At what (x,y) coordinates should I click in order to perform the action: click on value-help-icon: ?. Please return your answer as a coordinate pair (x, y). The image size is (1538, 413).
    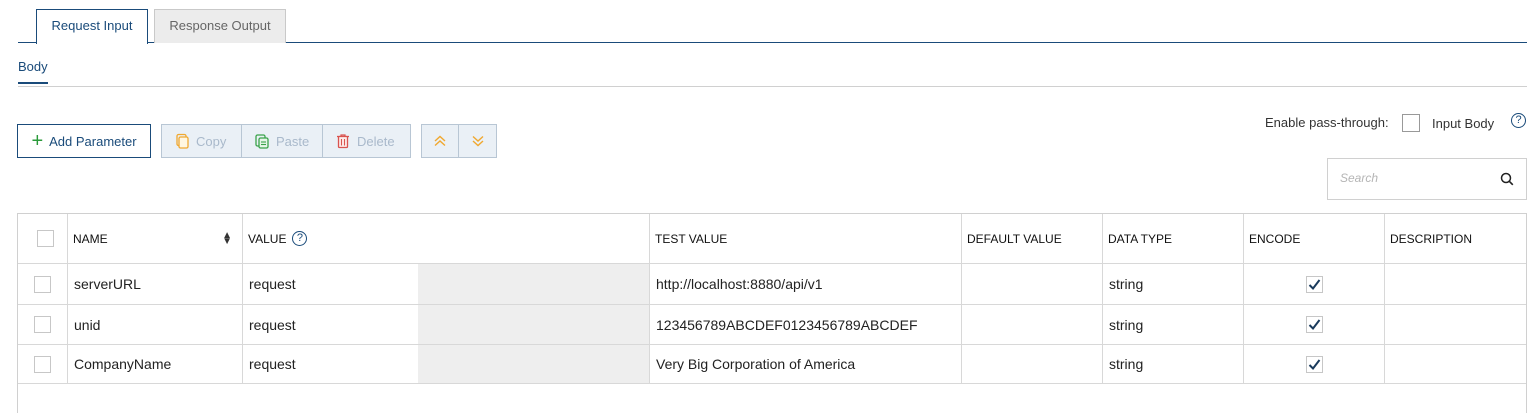
    Looking at the image, I should click on (300, 238).